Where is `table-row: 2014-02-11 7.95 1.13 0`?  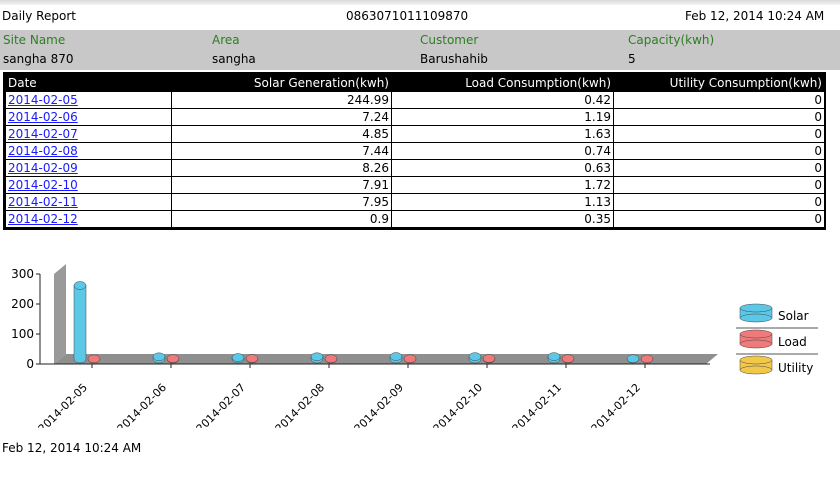 table-row: 2014-02-11 7.95 1.13 0 is located at coordinates (415, 202).